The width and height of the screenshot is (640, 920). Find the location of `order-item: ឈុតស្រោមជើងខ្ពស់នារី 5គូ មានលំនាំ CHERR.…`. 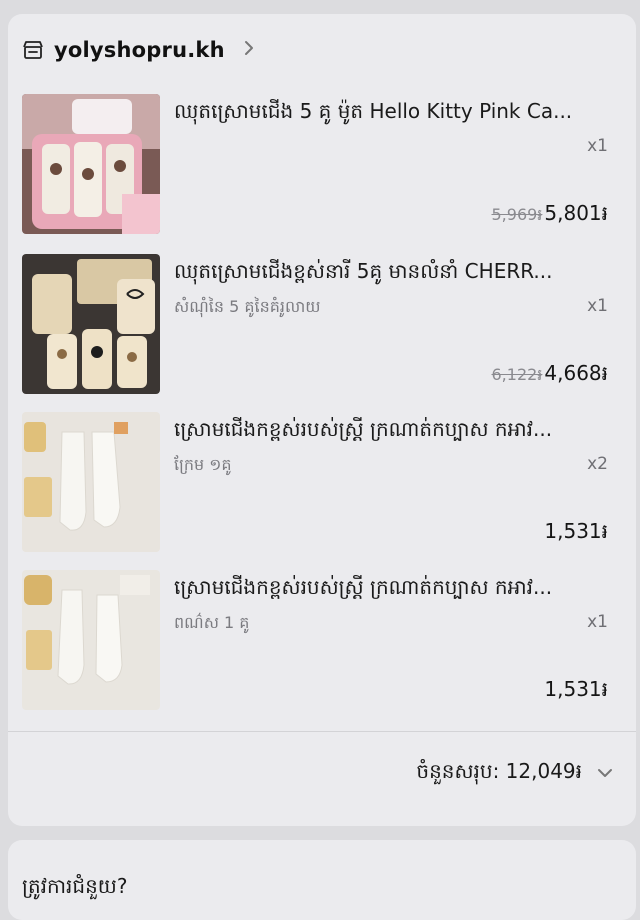

order-item: ឈុតស្រោមជើងខ្ពស់នារី 5គូ មានលំនាំ CHERR.… is located at coordinates (324, 324).